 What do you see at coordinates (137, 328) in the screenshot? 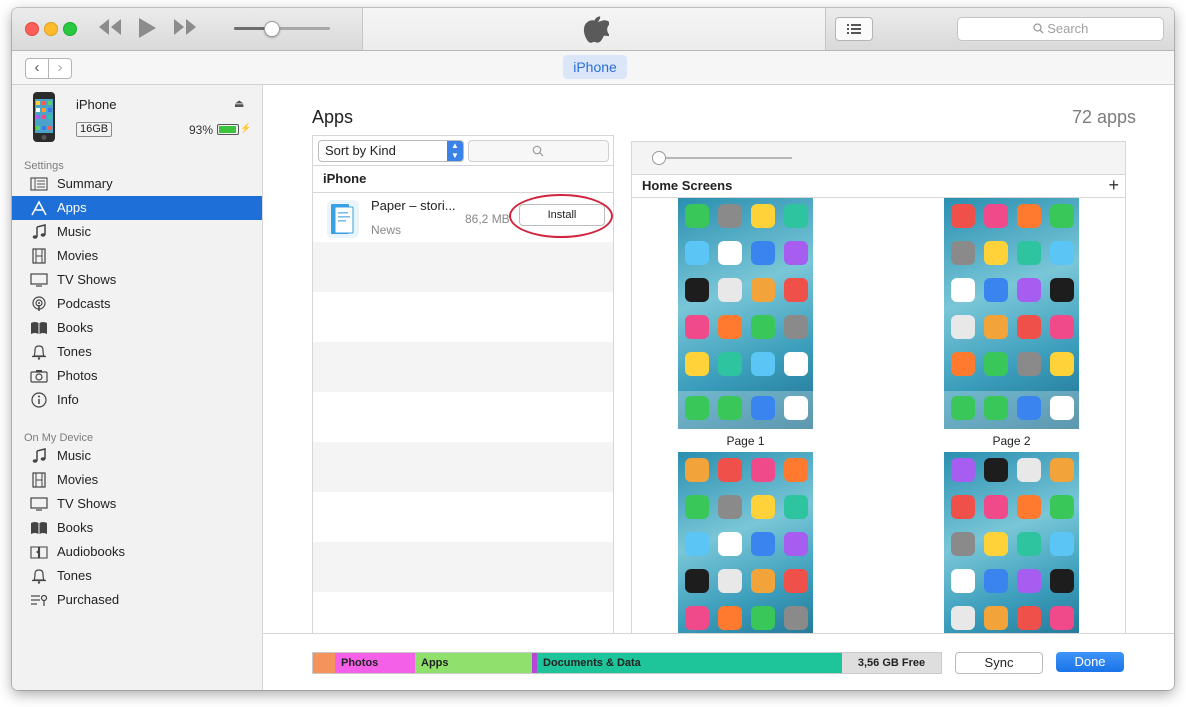
I see `sidebar-item-books: Books` at bounding box center [137, 328].